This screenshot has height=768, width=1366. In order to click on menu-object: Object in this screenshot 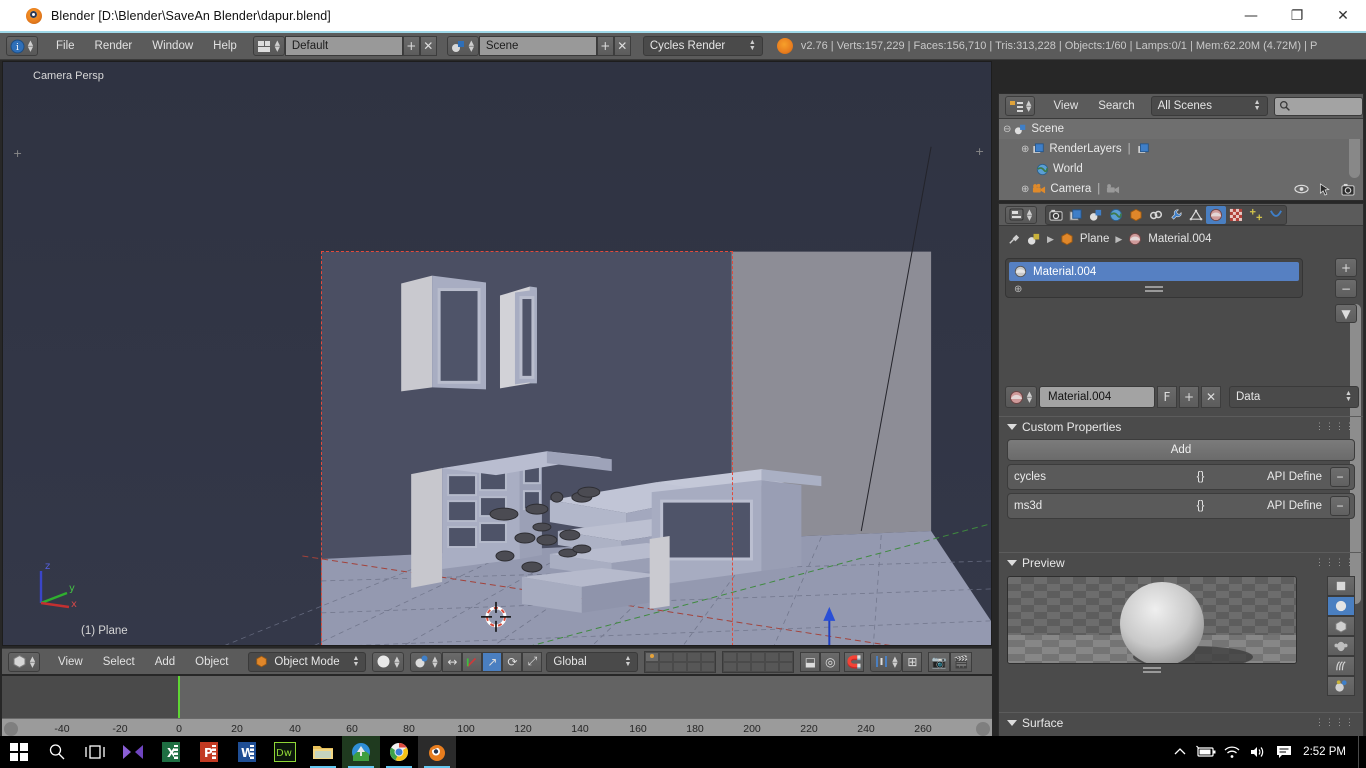, I will do `click(211, 662)`.